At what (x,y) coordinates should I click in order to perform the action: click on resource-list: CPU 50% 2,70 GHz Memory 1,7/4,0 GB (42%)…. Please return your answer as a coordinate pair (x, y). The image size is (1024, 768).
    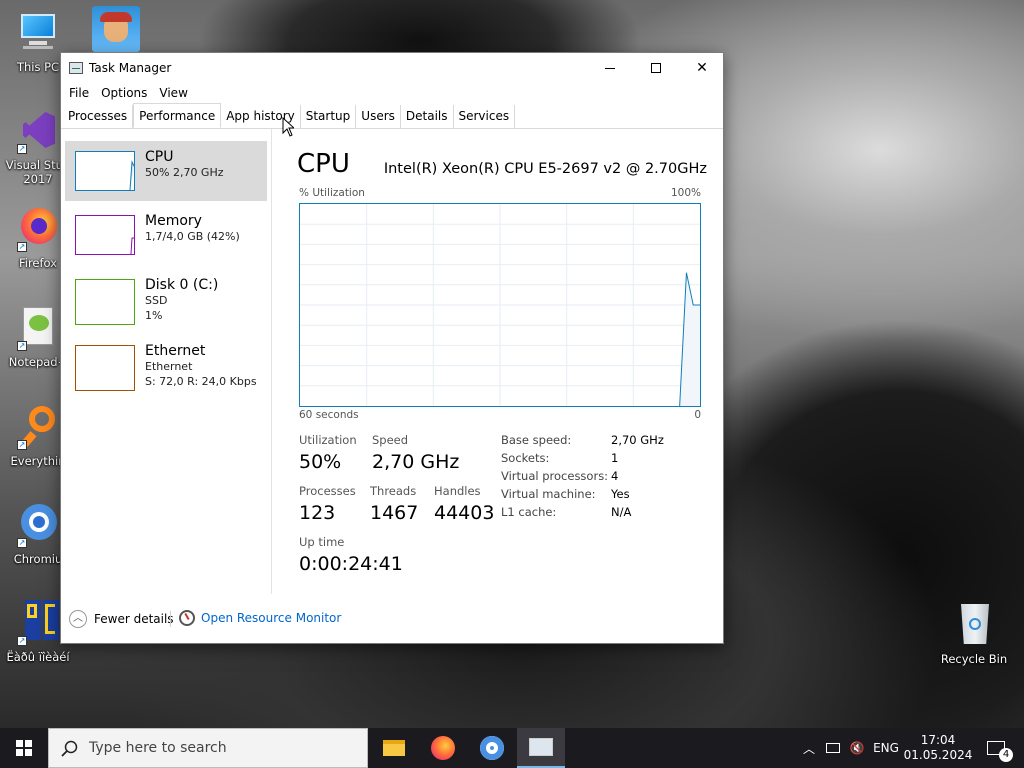
    Looking at the image, I should click on (166, 361).